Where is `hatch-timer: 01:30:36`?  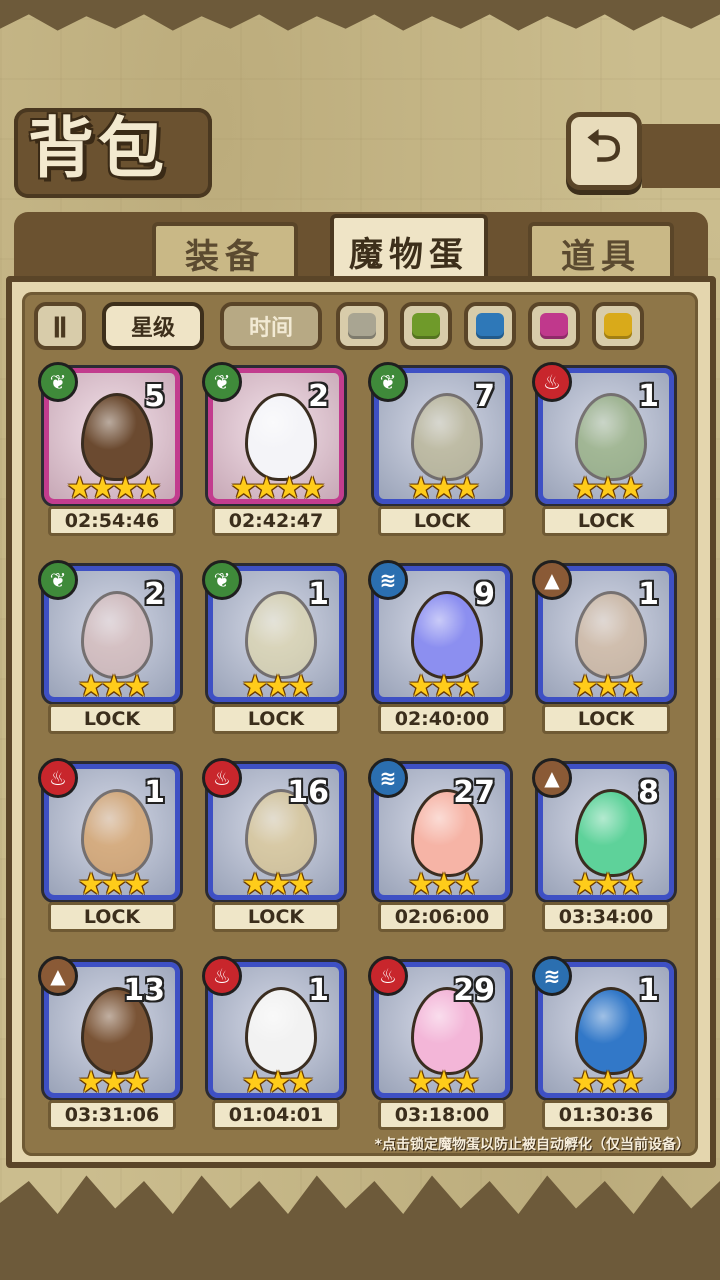 hatch-timer: 01:30:36 is located at coordinates (606, 1115).